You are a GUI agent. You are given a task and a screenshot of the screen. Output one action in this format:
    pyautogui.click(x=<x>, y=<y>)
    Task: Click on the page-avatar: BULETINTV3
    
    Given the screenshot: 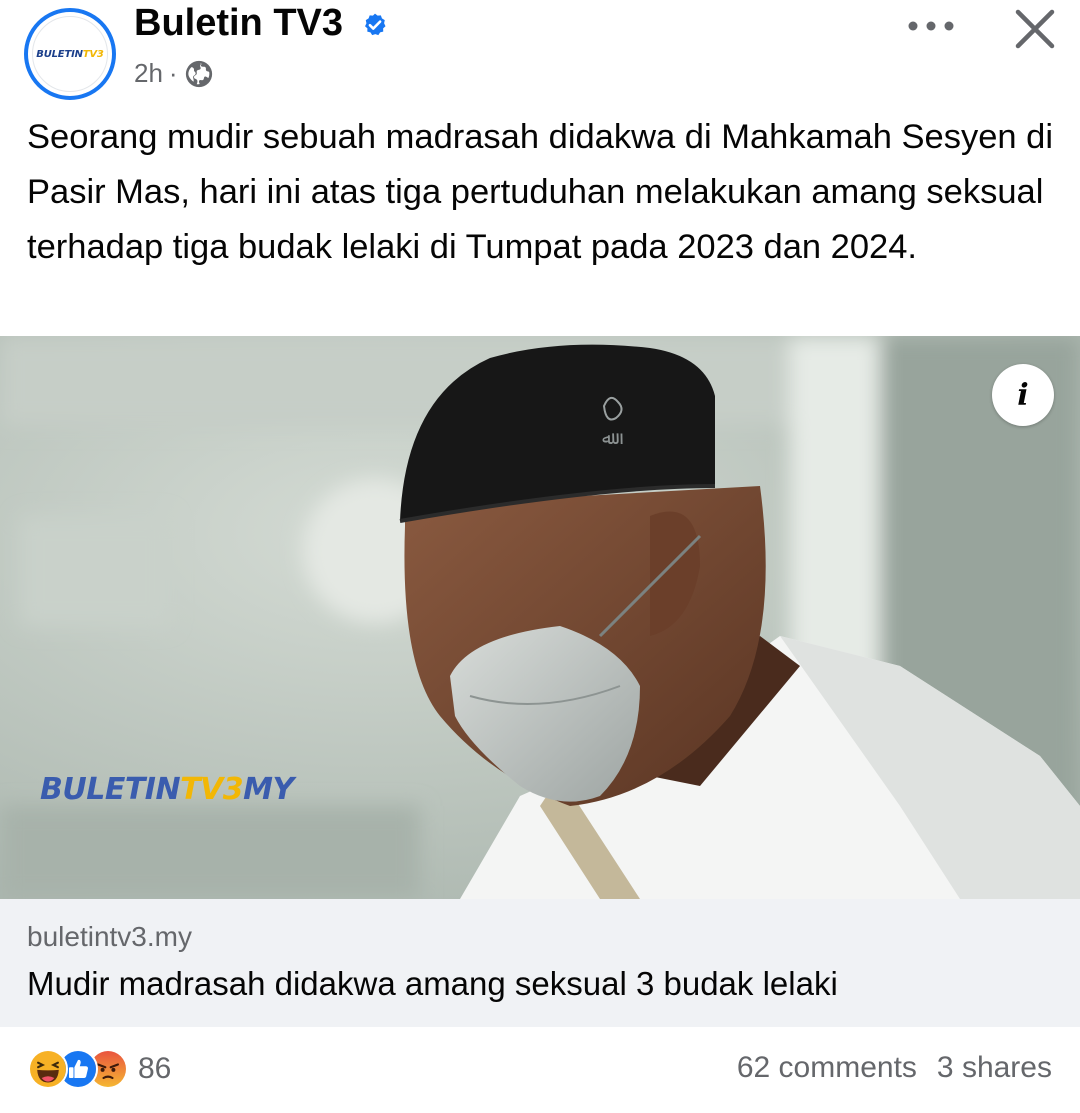 What is the action you would take?
    pyautogui.click(x=70, y=54)
    